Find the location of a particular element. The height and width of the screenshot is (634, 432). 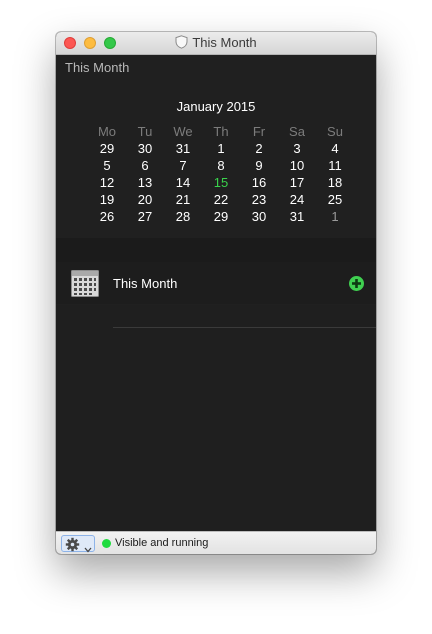

calendar-week-row: 26 27 28 29 30 31 1 is located at coordinates (221, 216).